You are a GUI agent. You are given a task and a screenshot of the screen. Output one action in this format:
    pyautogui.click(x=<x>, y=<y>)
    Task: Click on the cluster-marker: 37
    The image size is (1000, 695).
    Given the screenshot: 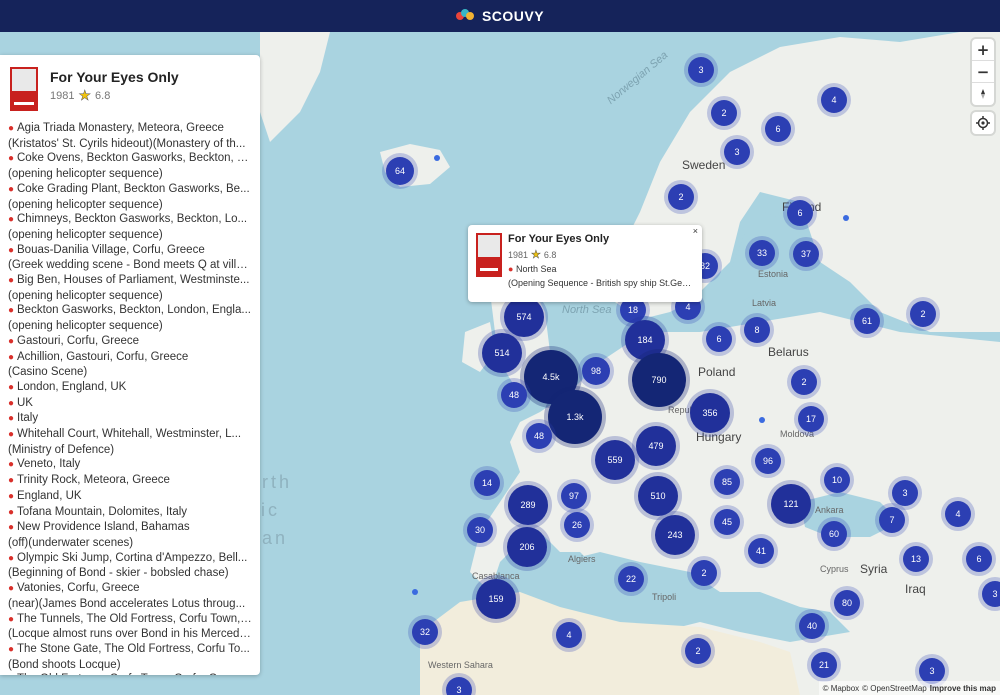 What is the action you would take?
    pyautogui.click(x=806, y=254)
    